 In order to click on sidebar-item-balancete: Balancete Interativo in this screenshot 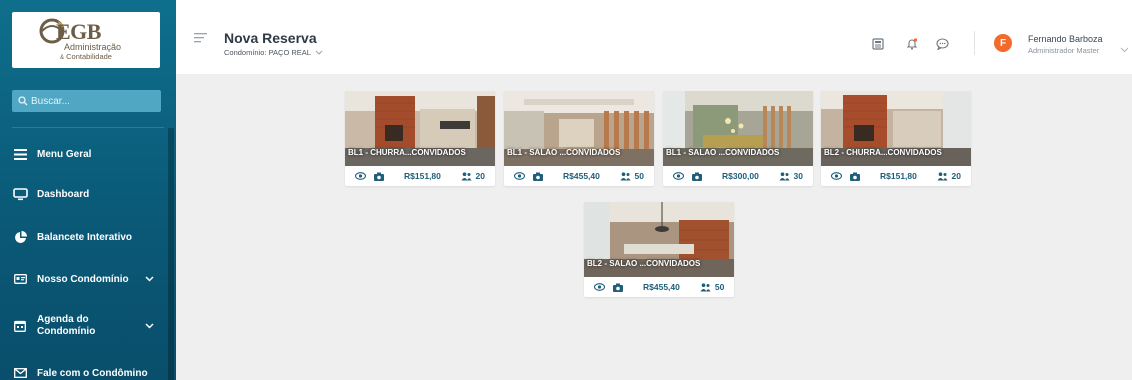, I will do `click(86, 237)`.